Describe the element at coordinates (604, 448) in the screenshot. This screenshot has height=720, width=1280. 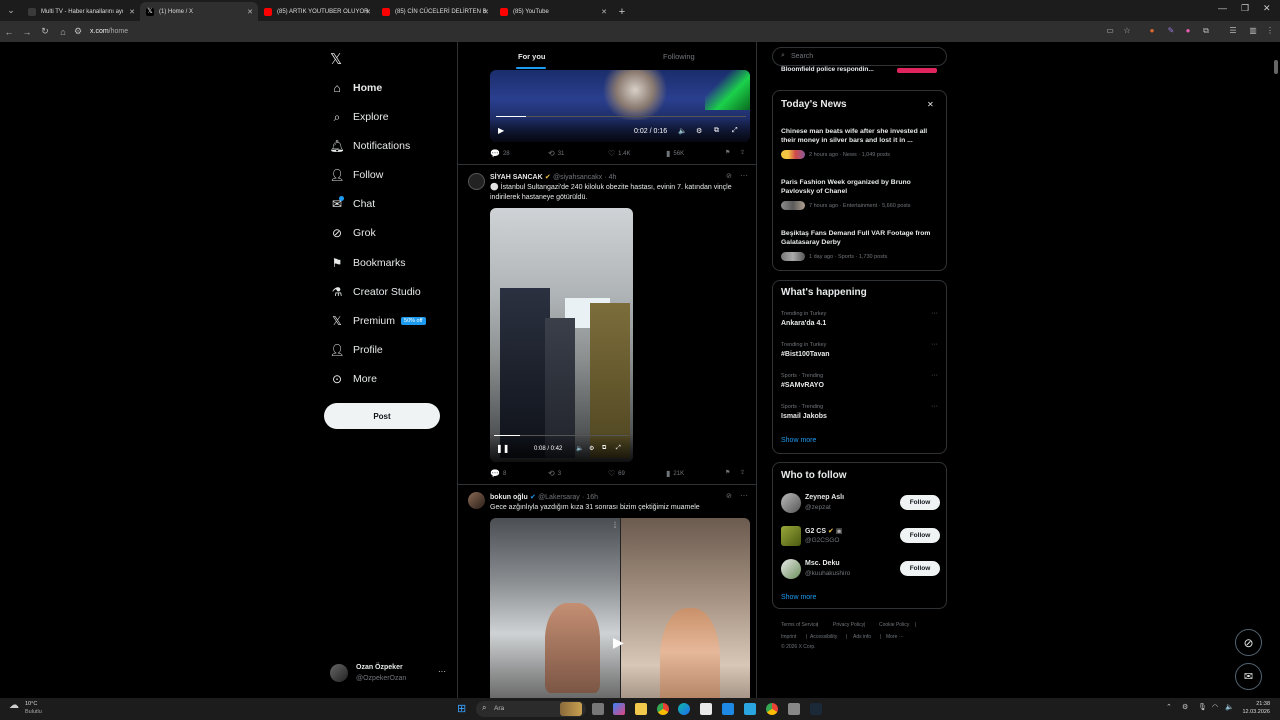
I see `pip-icon: ⧉` at that location.